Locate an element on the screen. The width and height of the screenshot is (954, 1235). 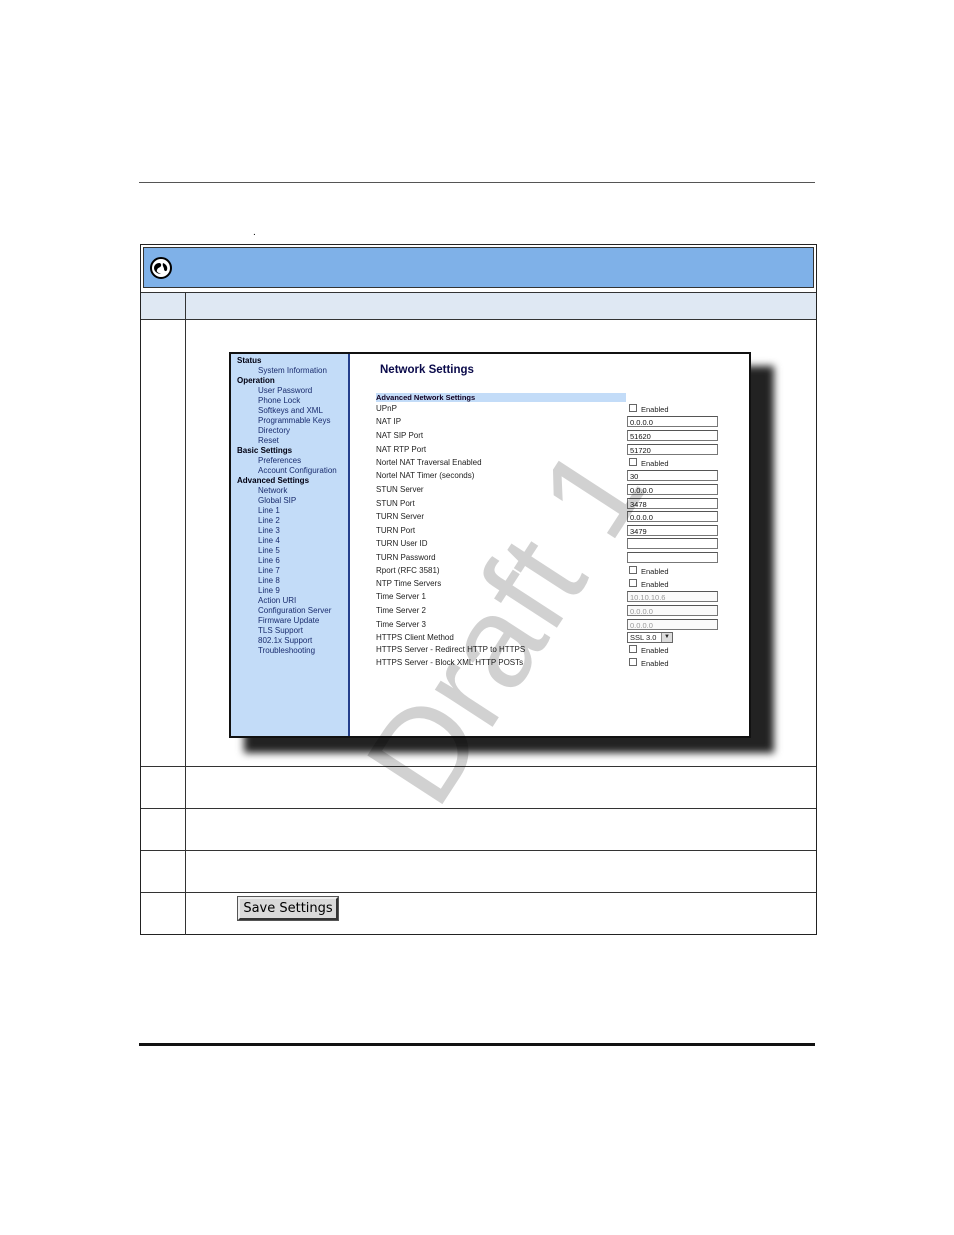
sidebar-nav-link: Network is located at coordinates (289, 491).